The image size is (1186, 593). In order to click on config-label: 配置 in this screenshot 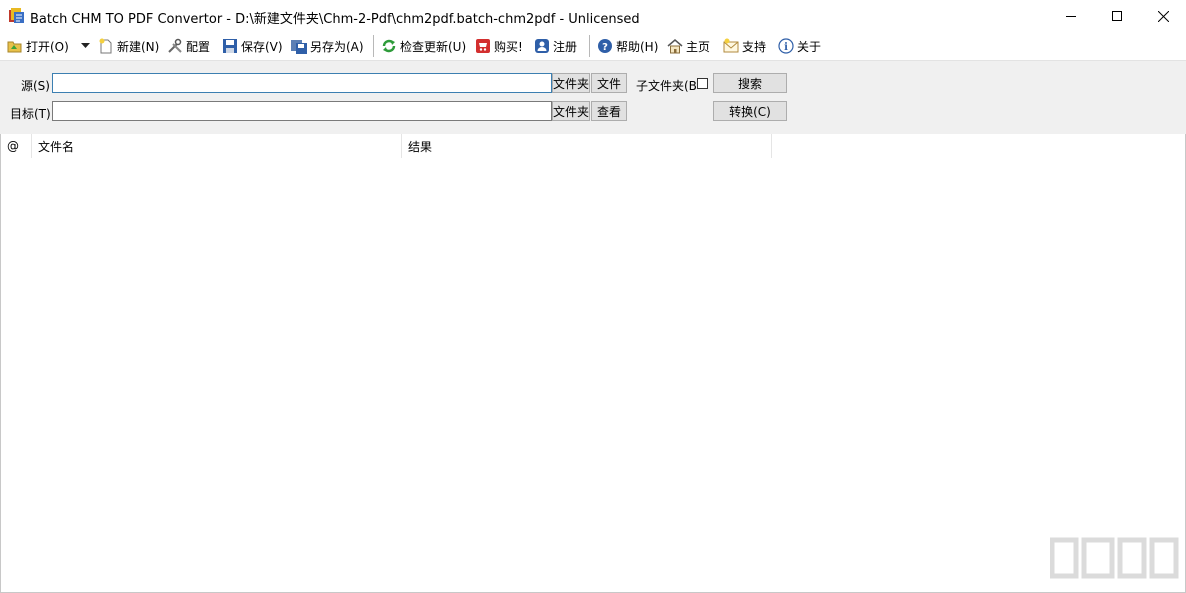, I will do `click(198, 46)`.